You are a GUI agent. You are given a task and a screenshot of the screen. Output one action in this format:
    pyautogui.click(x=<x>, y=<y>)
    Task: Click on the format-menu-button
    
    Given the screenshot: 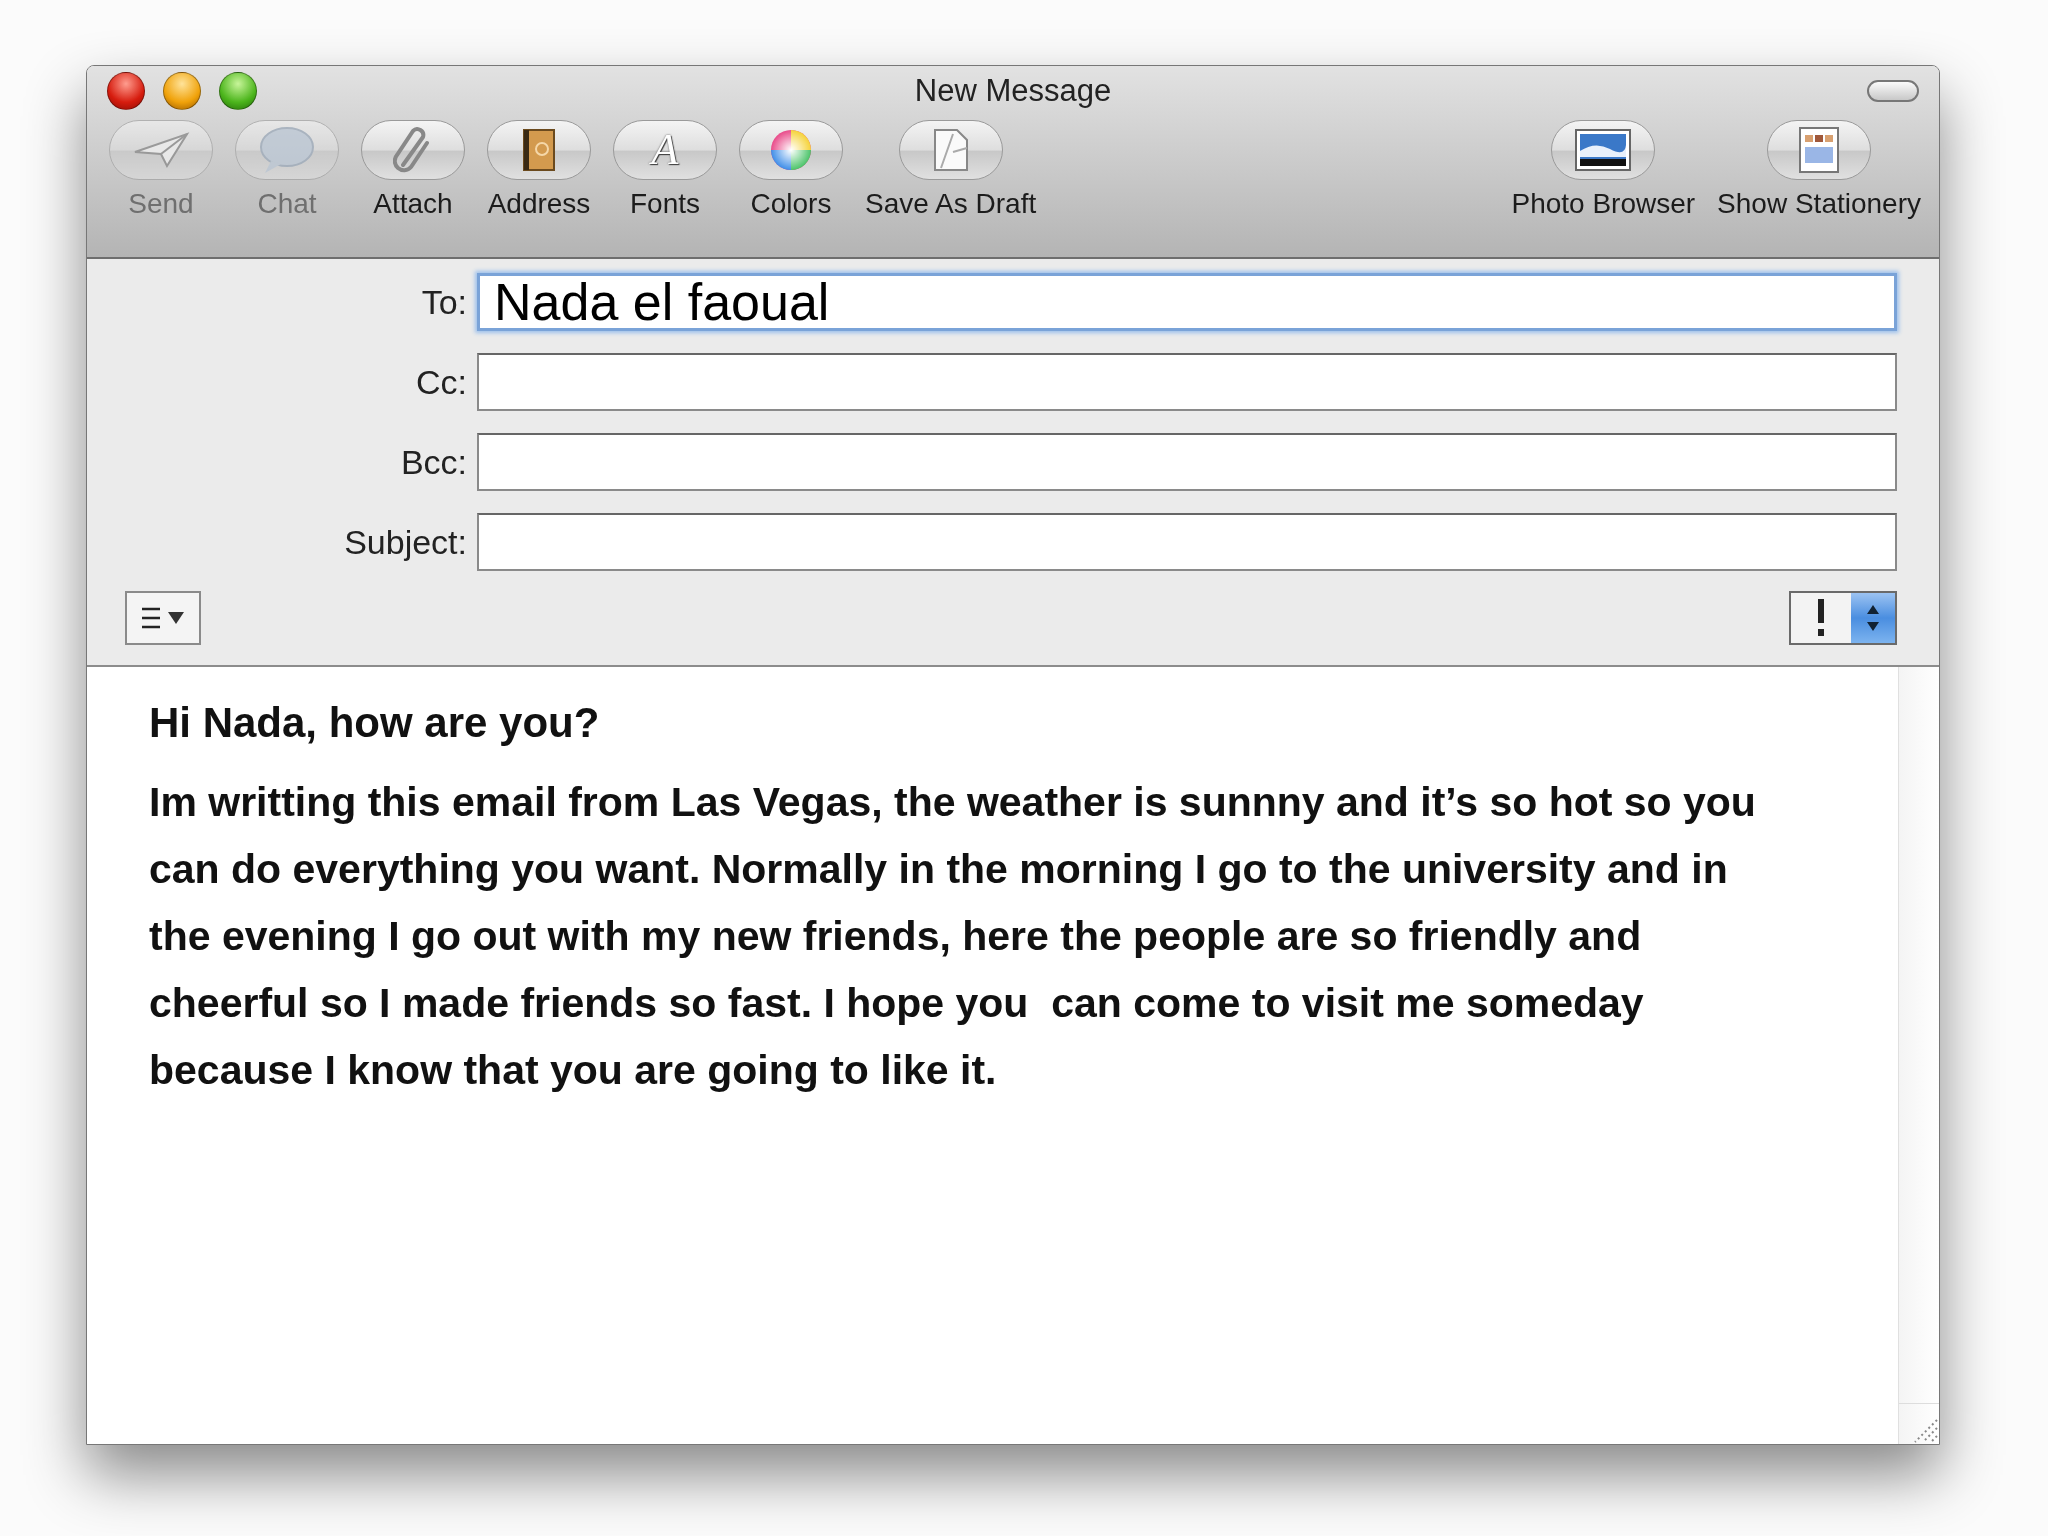 What is the action you would take?
    pyautogui.click(x=163, y=618)
    